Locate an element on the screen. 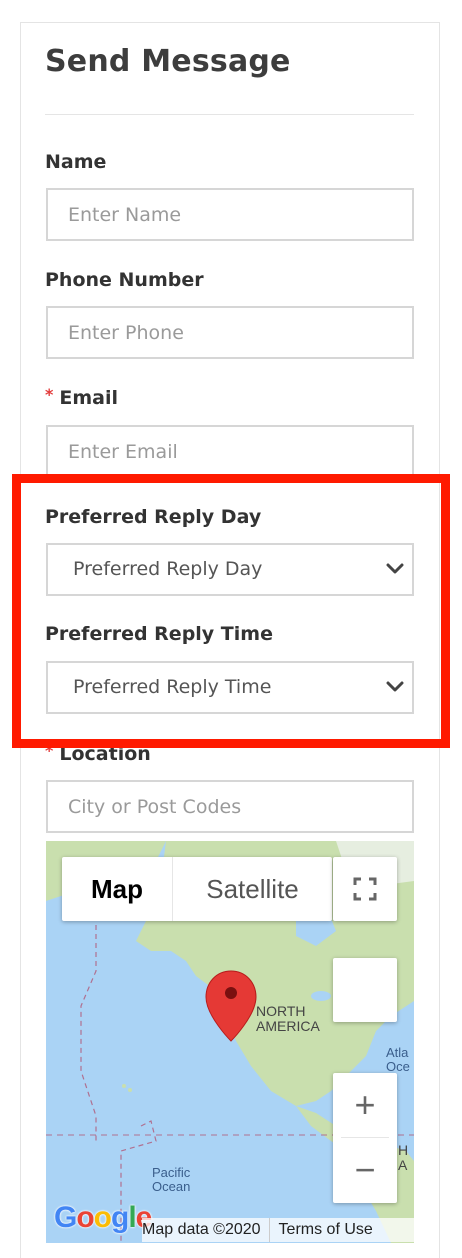 This screenshot has width=462, height=1258. fullscreen-button is located at coordinates (365, 889).